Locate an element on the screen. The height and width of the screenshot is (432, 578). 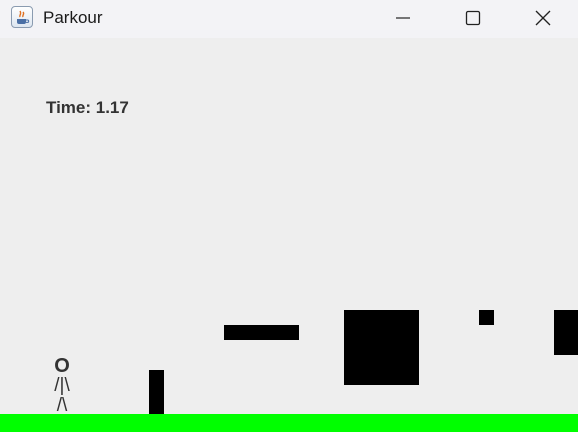
obstacle-small-block is located at coordinates (486, 317).